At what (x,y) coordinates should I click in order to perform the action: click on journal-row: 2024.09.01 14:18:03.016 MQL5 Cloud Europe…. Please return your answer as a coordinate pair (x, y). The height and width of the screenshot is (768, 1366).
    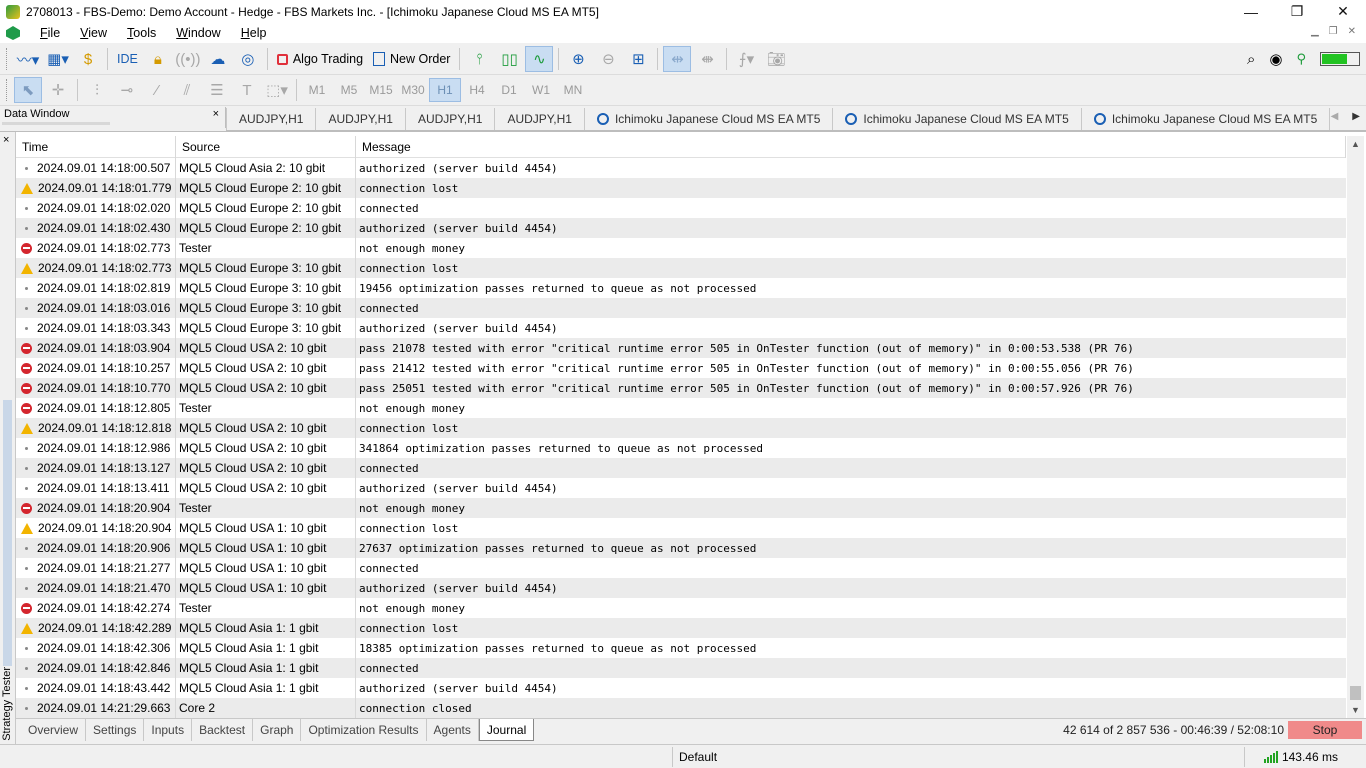
    Looking at the image, I should click on (681, 308).